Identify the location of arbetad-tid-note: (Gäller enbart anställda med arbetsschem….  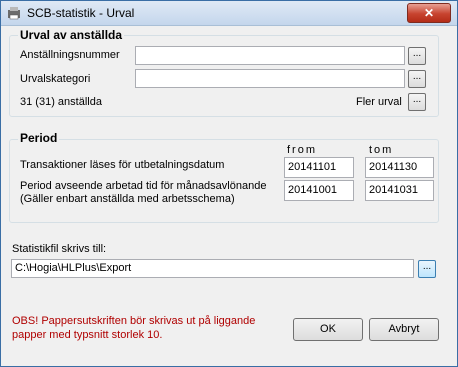
(127, 199).